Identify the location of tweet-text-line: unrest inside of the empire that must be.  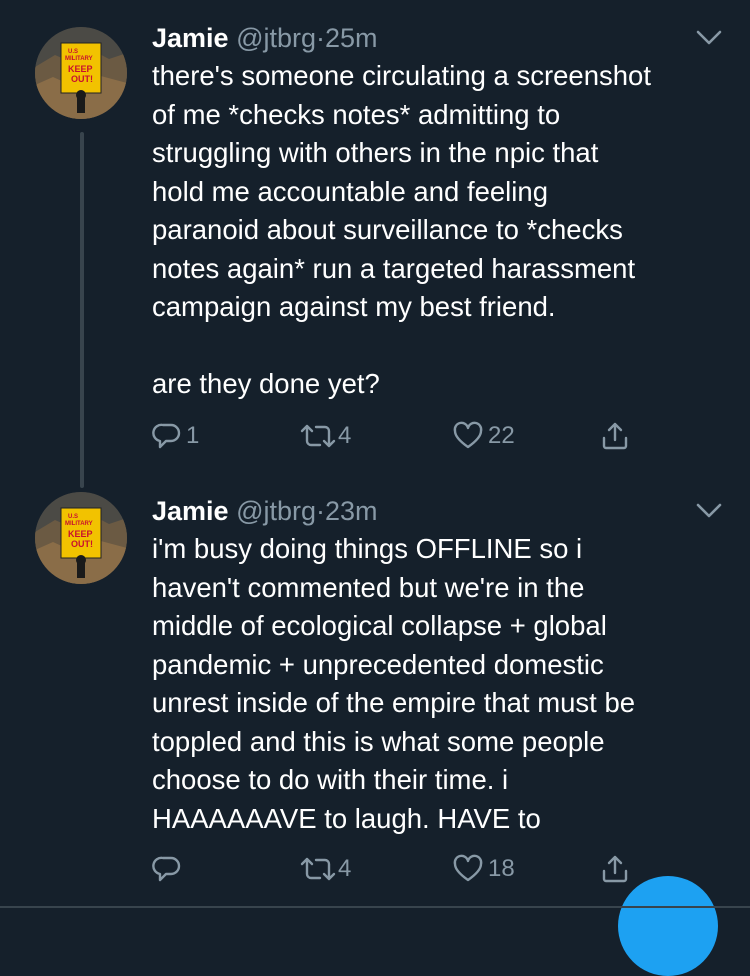
(394, 702).